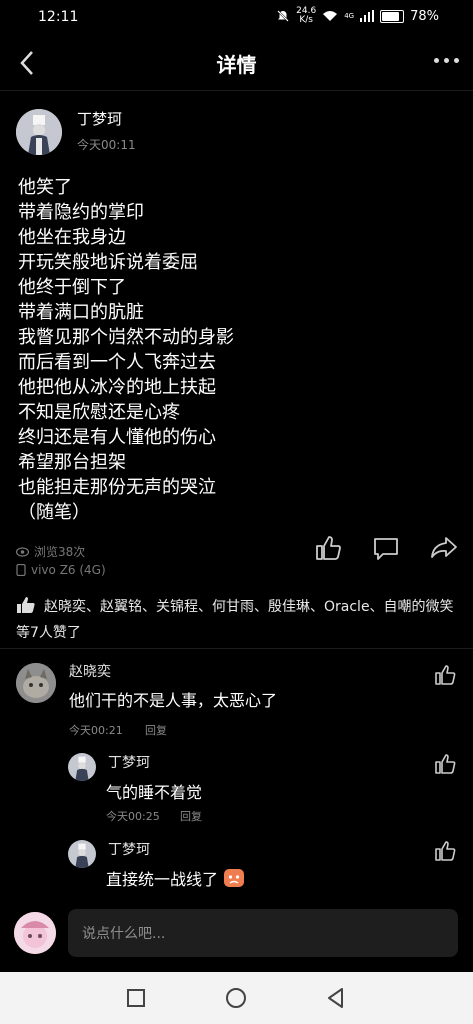 This screenshot has height=1024, width=473. I want to click on reply-item: 丁梦珂 气的睡不着觉 今天00:25 回复, so click(236, 785).